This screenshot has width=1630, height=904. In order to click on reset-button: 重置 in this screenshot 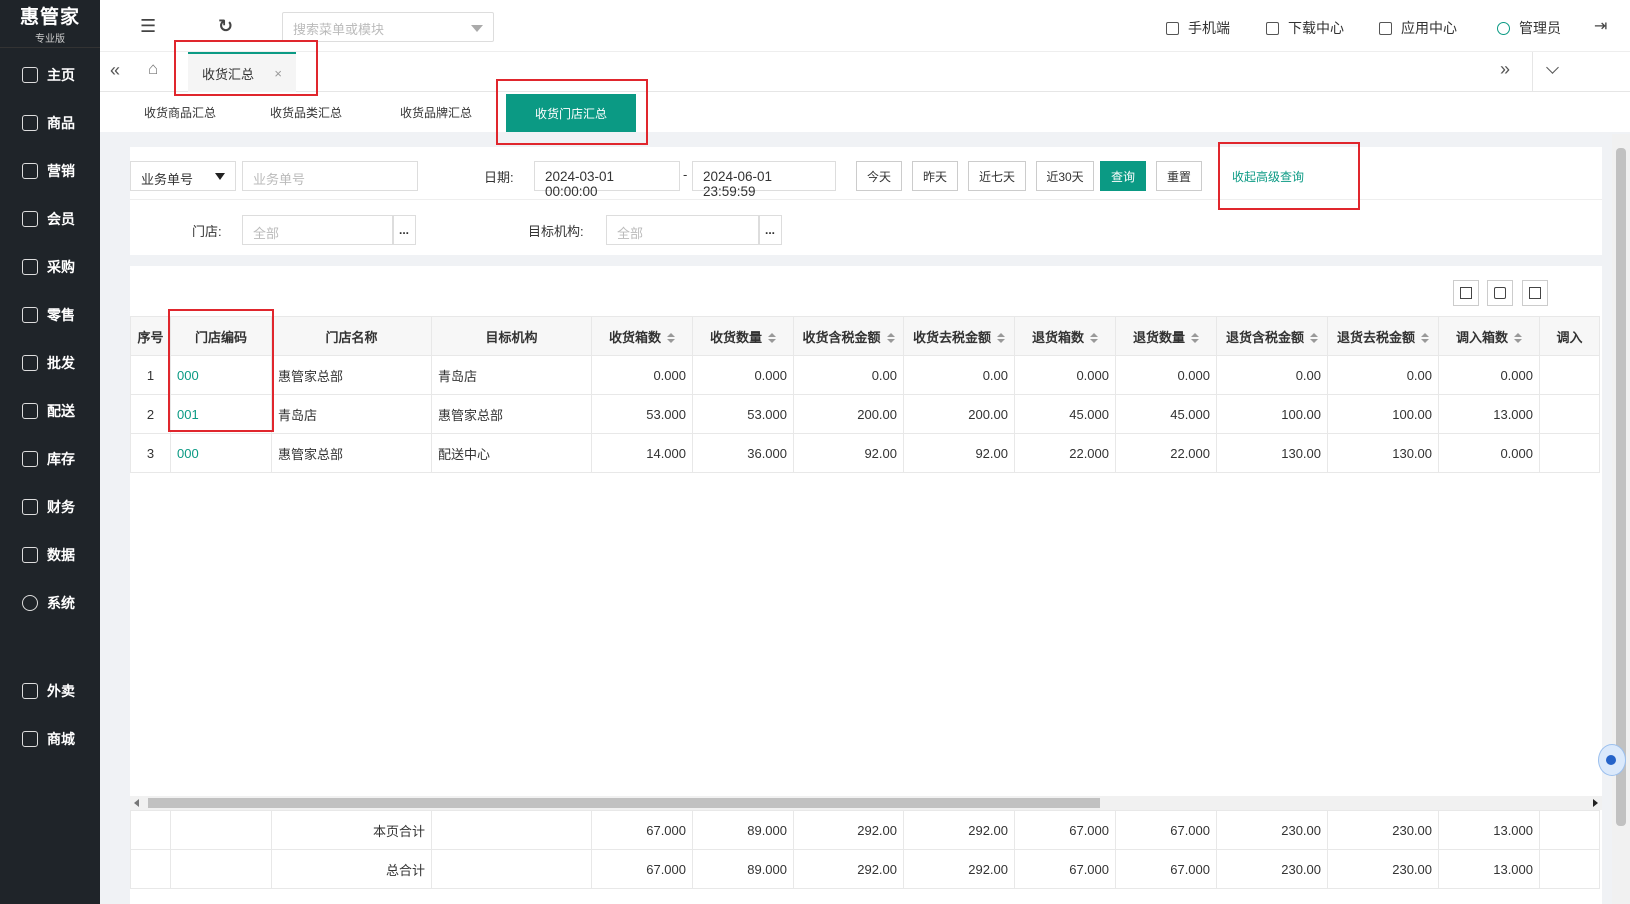, I will do `click(1179, 176)`.